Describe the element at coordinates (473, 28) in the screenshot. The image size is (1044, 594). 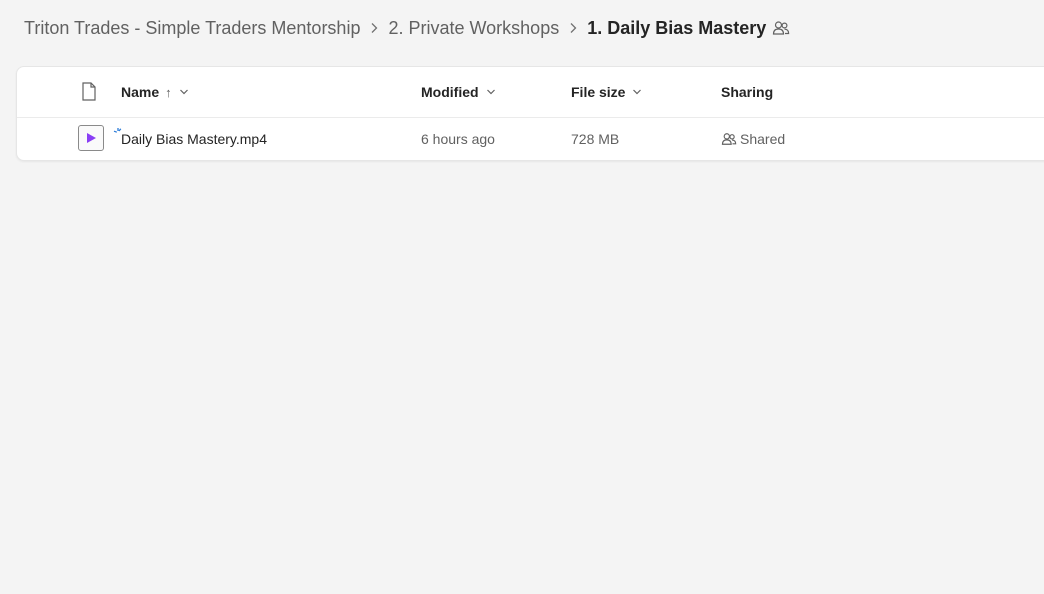
I see `breadcrumb-item-private-workshops: 2. Private Workshops` at that location.